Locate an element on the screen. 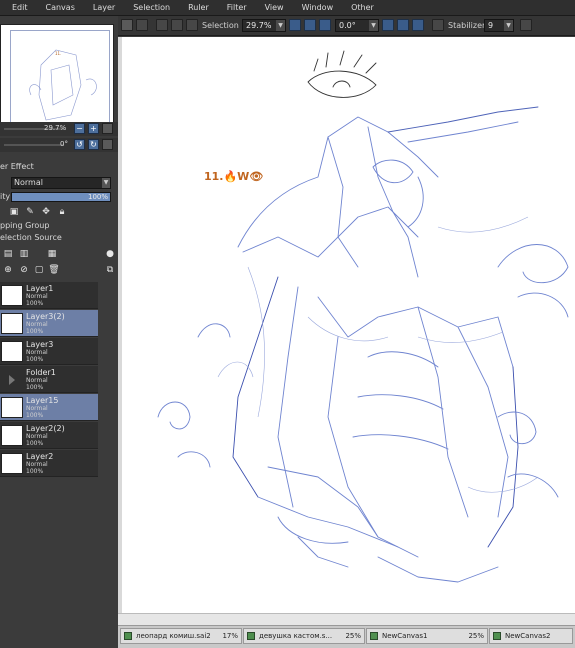 This screenshot has height=648, width=575. layer-item: Layer3 Normal 100% is located at coordinates (49, 351).